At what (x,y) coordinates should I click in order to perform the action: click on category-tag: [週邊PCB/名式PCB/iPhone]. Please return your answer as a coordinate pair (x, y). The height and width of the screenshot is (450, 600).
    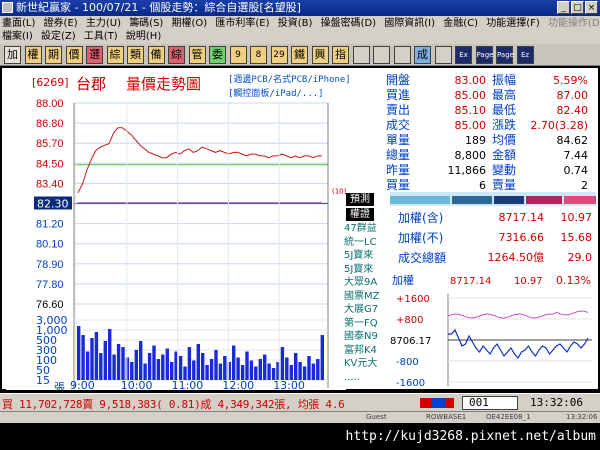
    Looking at the image, I should click on (289, 80).